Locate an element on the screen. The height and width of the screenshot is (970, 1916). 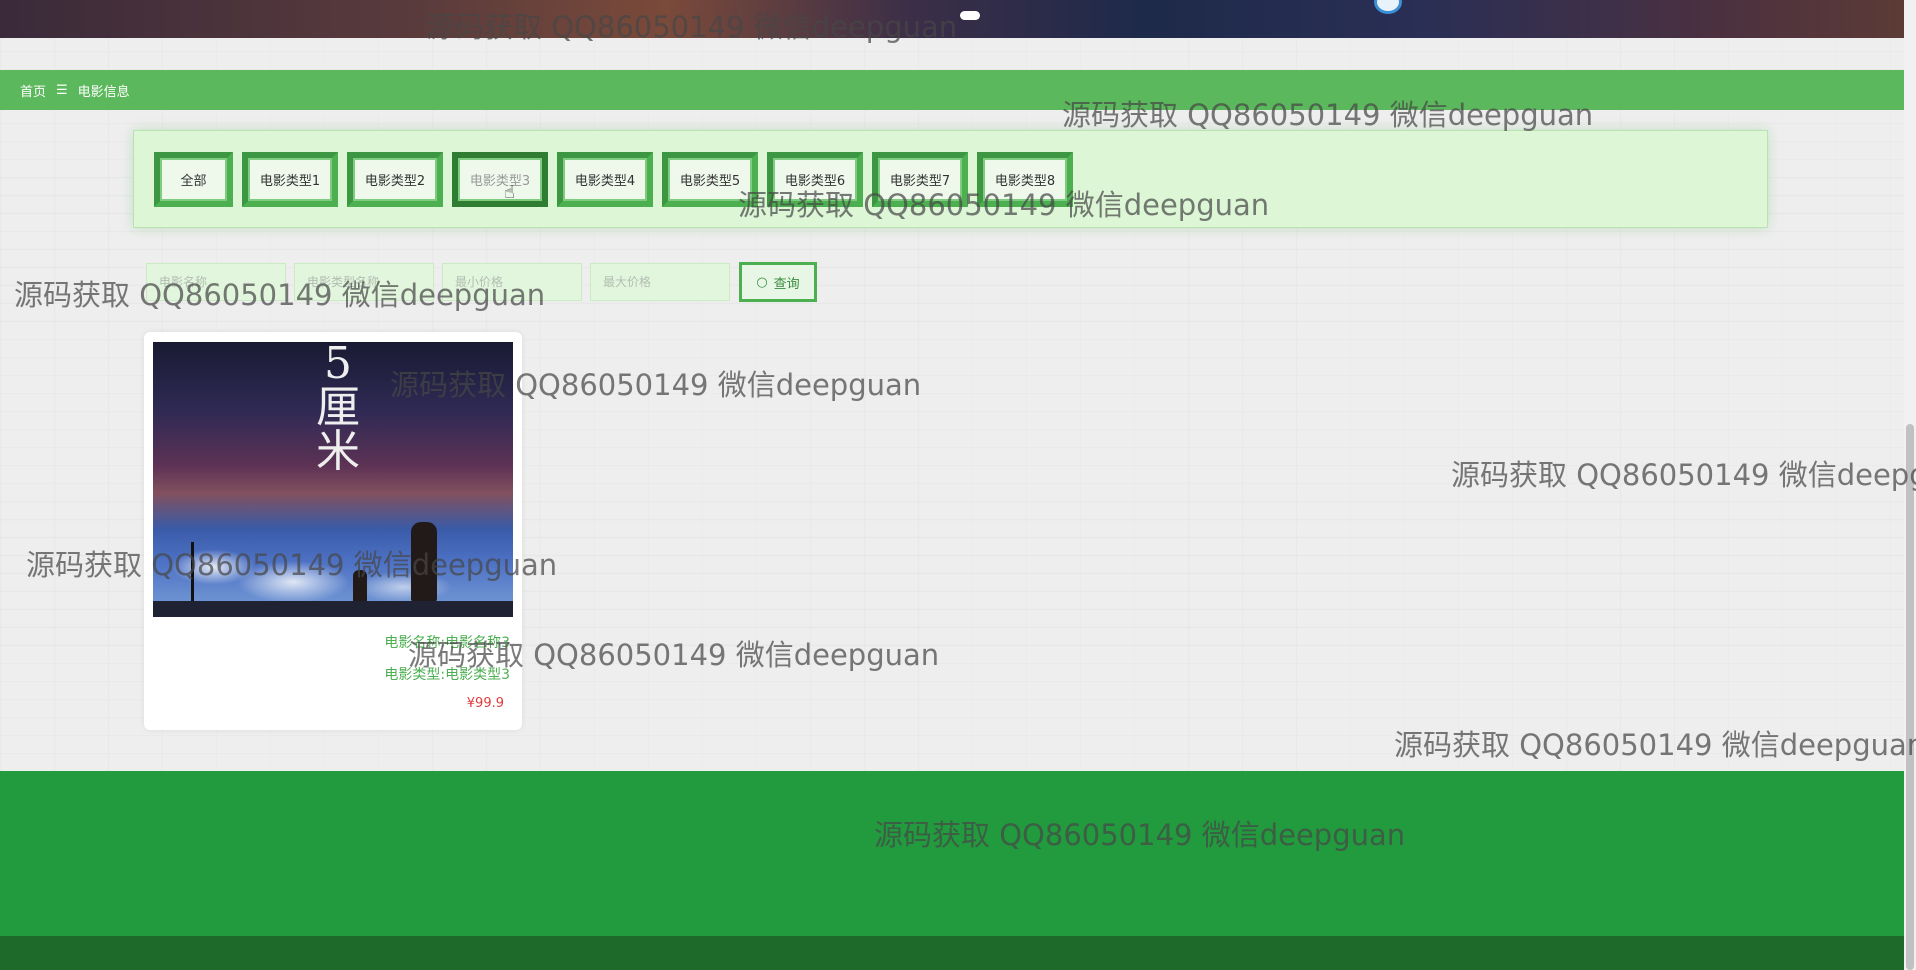
type-filter-5: 电影类型5 is located at coordinates (710, 179).